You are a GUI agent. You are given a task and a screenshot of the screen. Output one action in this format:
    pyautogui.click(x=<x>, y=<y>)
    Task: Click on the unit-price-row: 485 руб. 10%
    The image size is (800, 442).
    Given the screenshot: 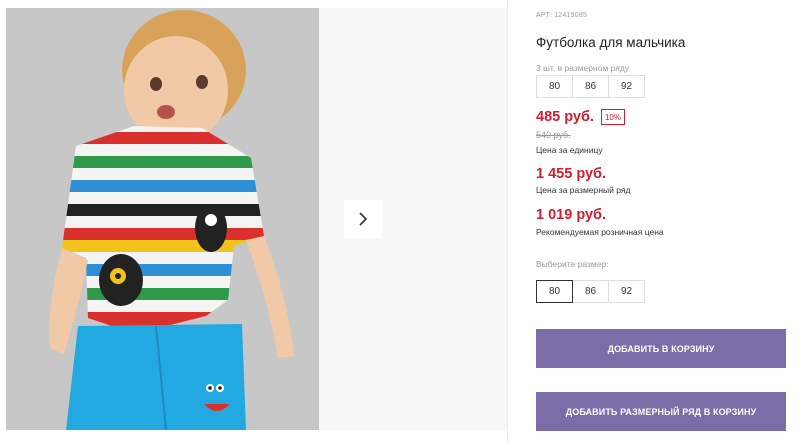 What is the action you would take?
    pyautogui.click(x=580, y=117)
    